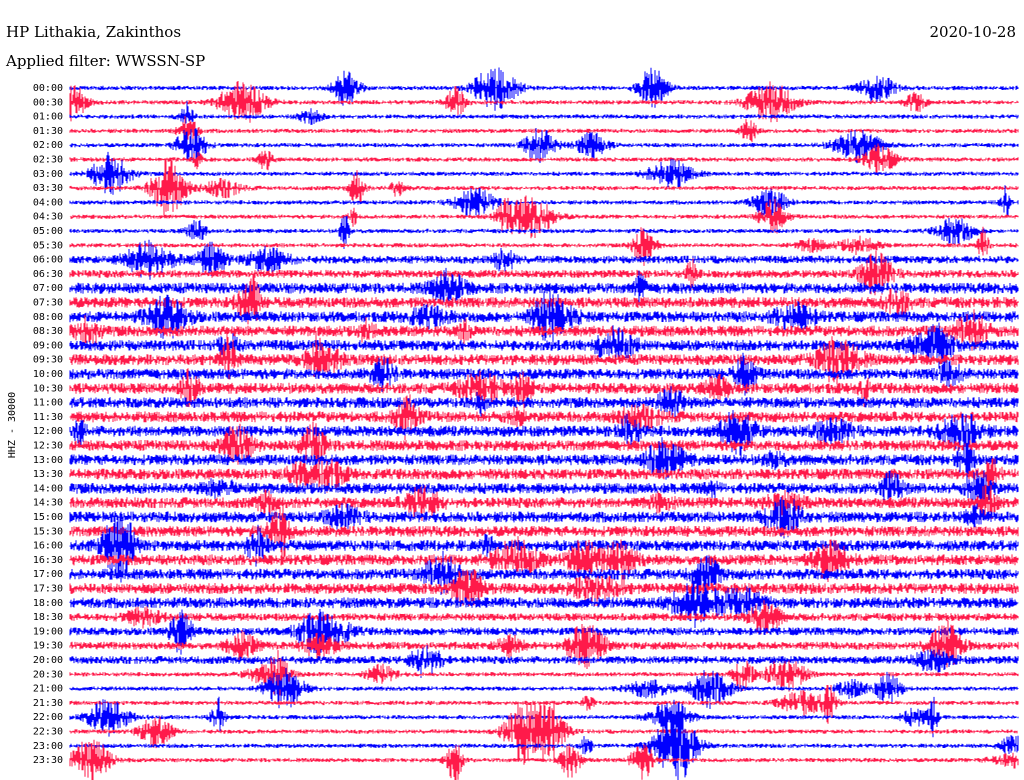 The width and height of the screenshot is (1024, 780). What do you see at coordinates (48, 660) in the screenshot?
I see `tick-label: 20:00` at bounding box center [48, 660].